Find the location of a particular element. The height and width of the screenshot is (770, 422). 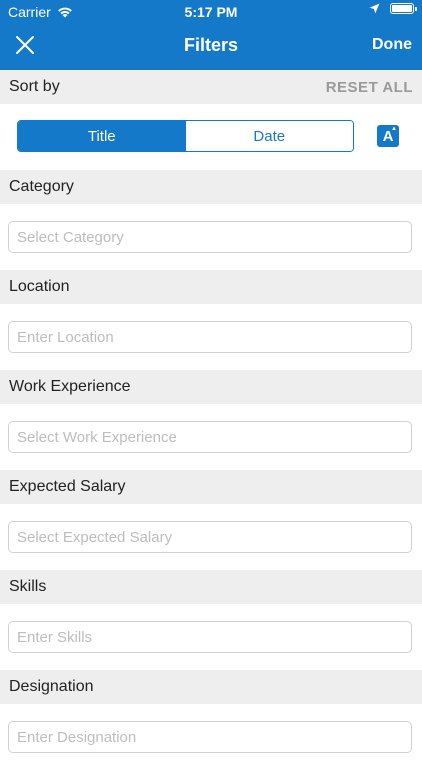

status-bar: Carrier 5:17 PM is located at coordinates (211, 11).